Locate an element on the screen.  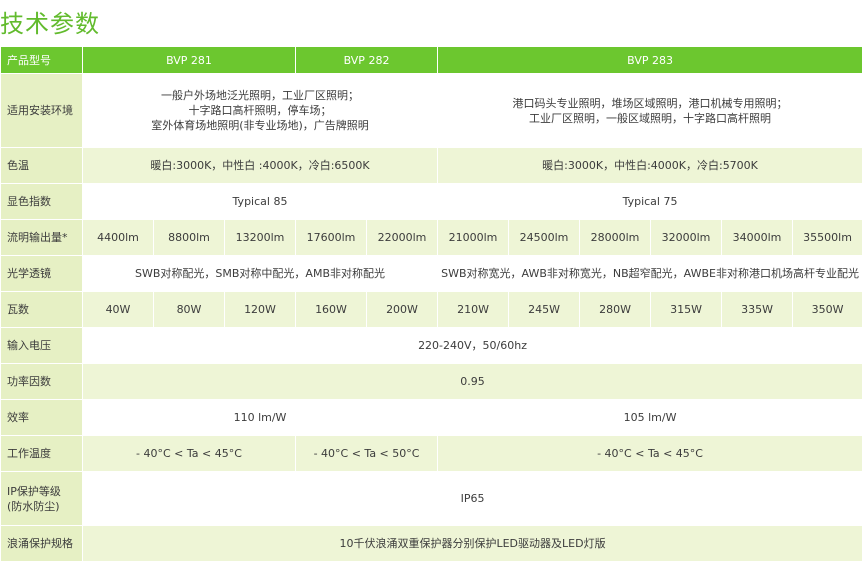
eff-value-a: 110 lm/W is located at coordinates (260, 418).